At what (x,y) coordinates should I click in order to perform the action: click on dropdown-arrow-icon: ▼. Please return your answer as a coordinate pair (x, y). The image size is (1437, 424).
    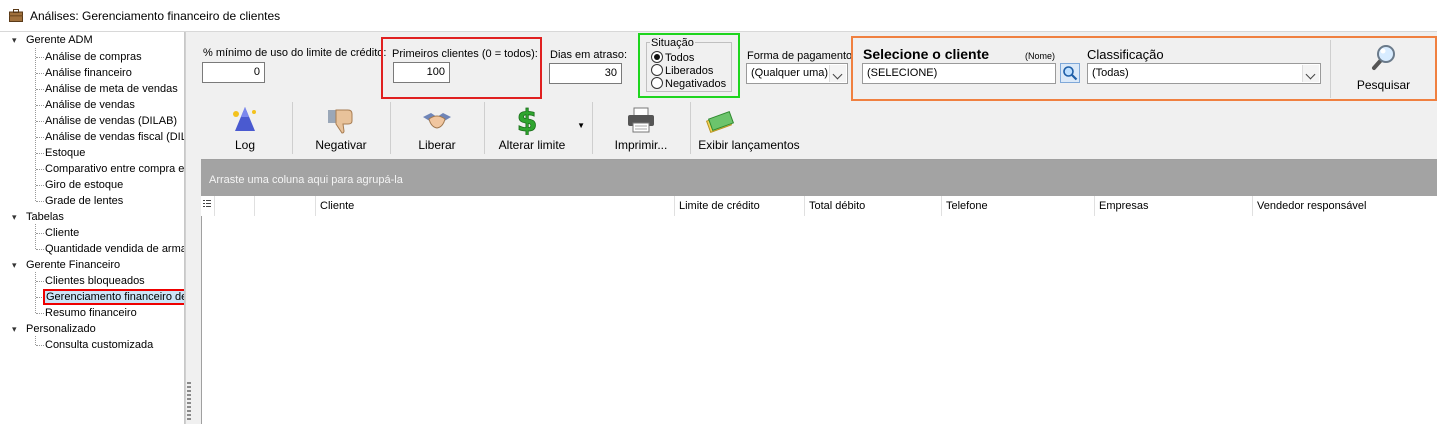
    Looking at the image, I should click on (581, 125).